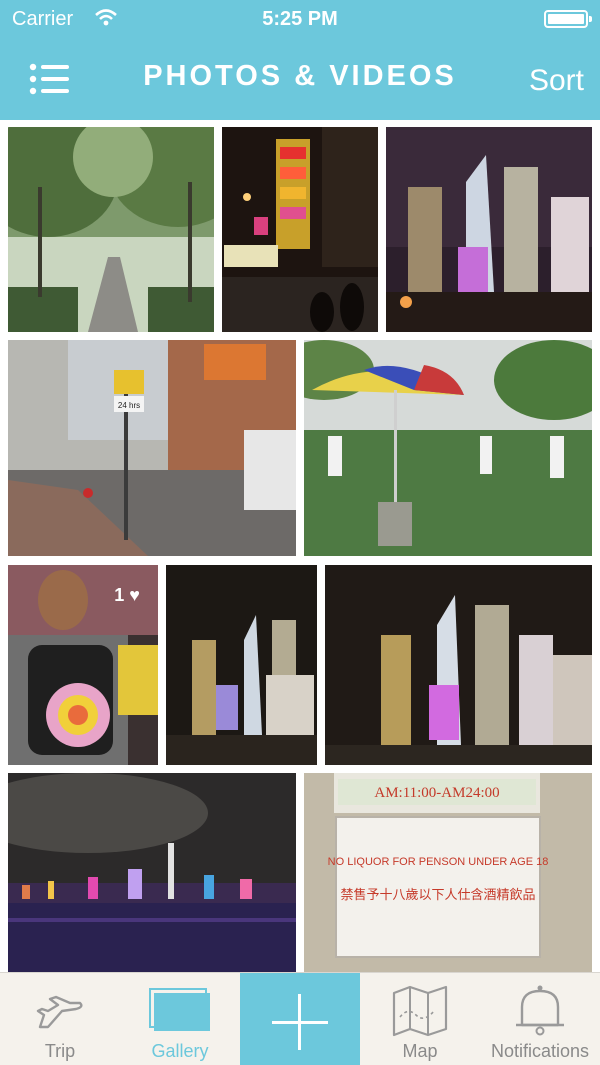 The image size is (600, 1065). Describe the element at coordinates (420, 1011) in the screenshot. I see `map-icon` at that location.